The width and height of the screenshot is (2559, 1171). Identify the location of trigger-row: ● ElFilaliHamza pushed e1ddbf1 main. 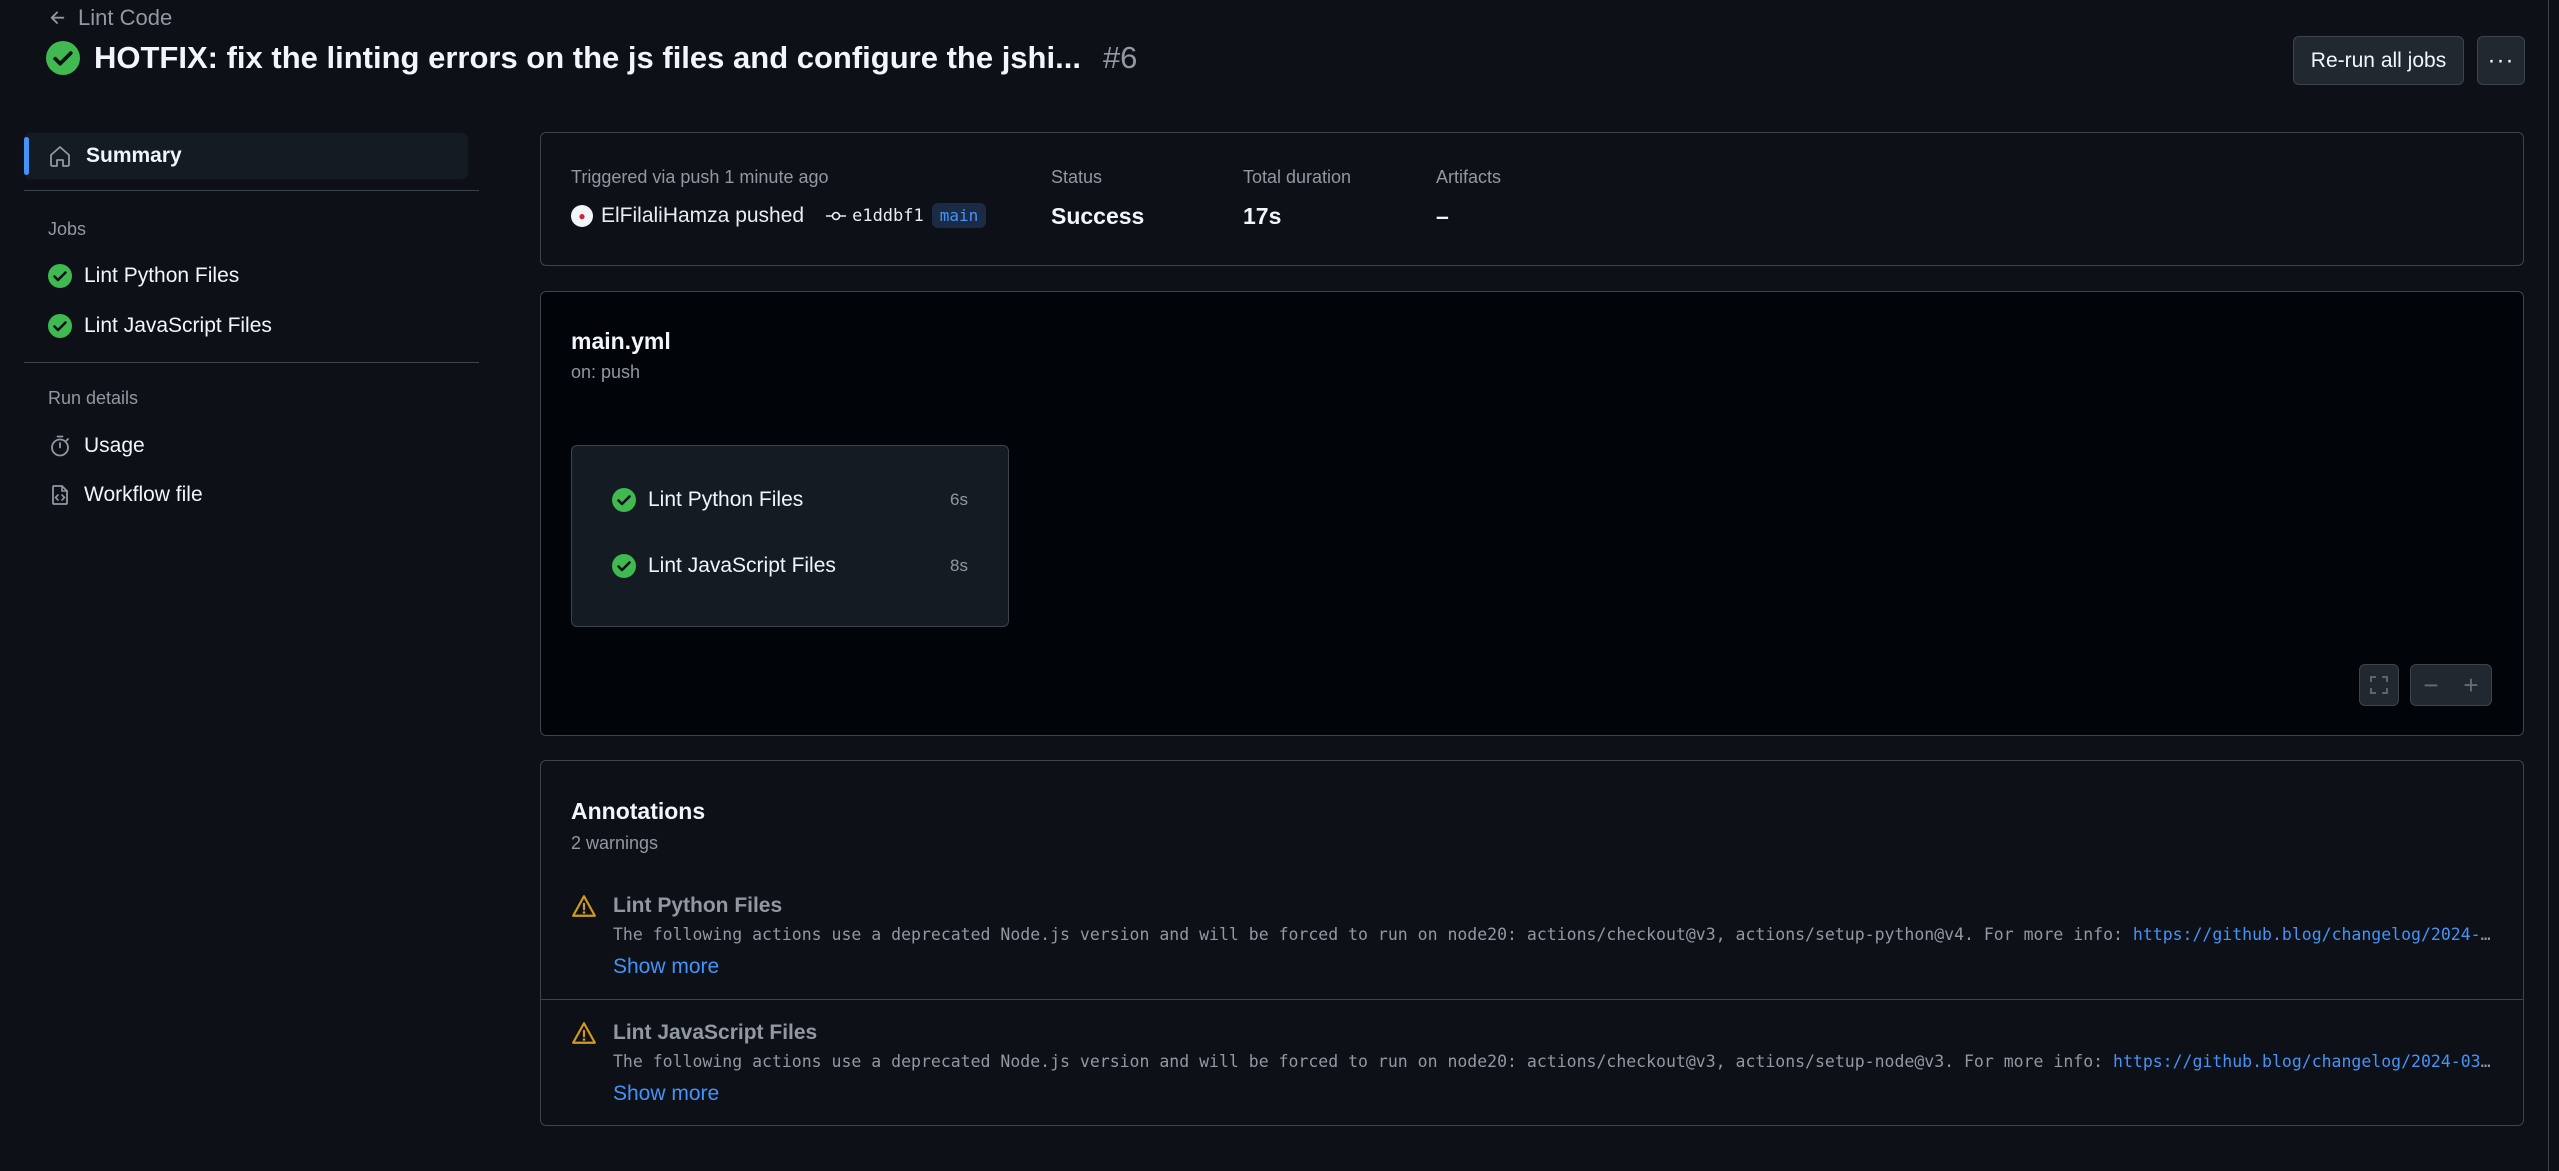
(779, 215).